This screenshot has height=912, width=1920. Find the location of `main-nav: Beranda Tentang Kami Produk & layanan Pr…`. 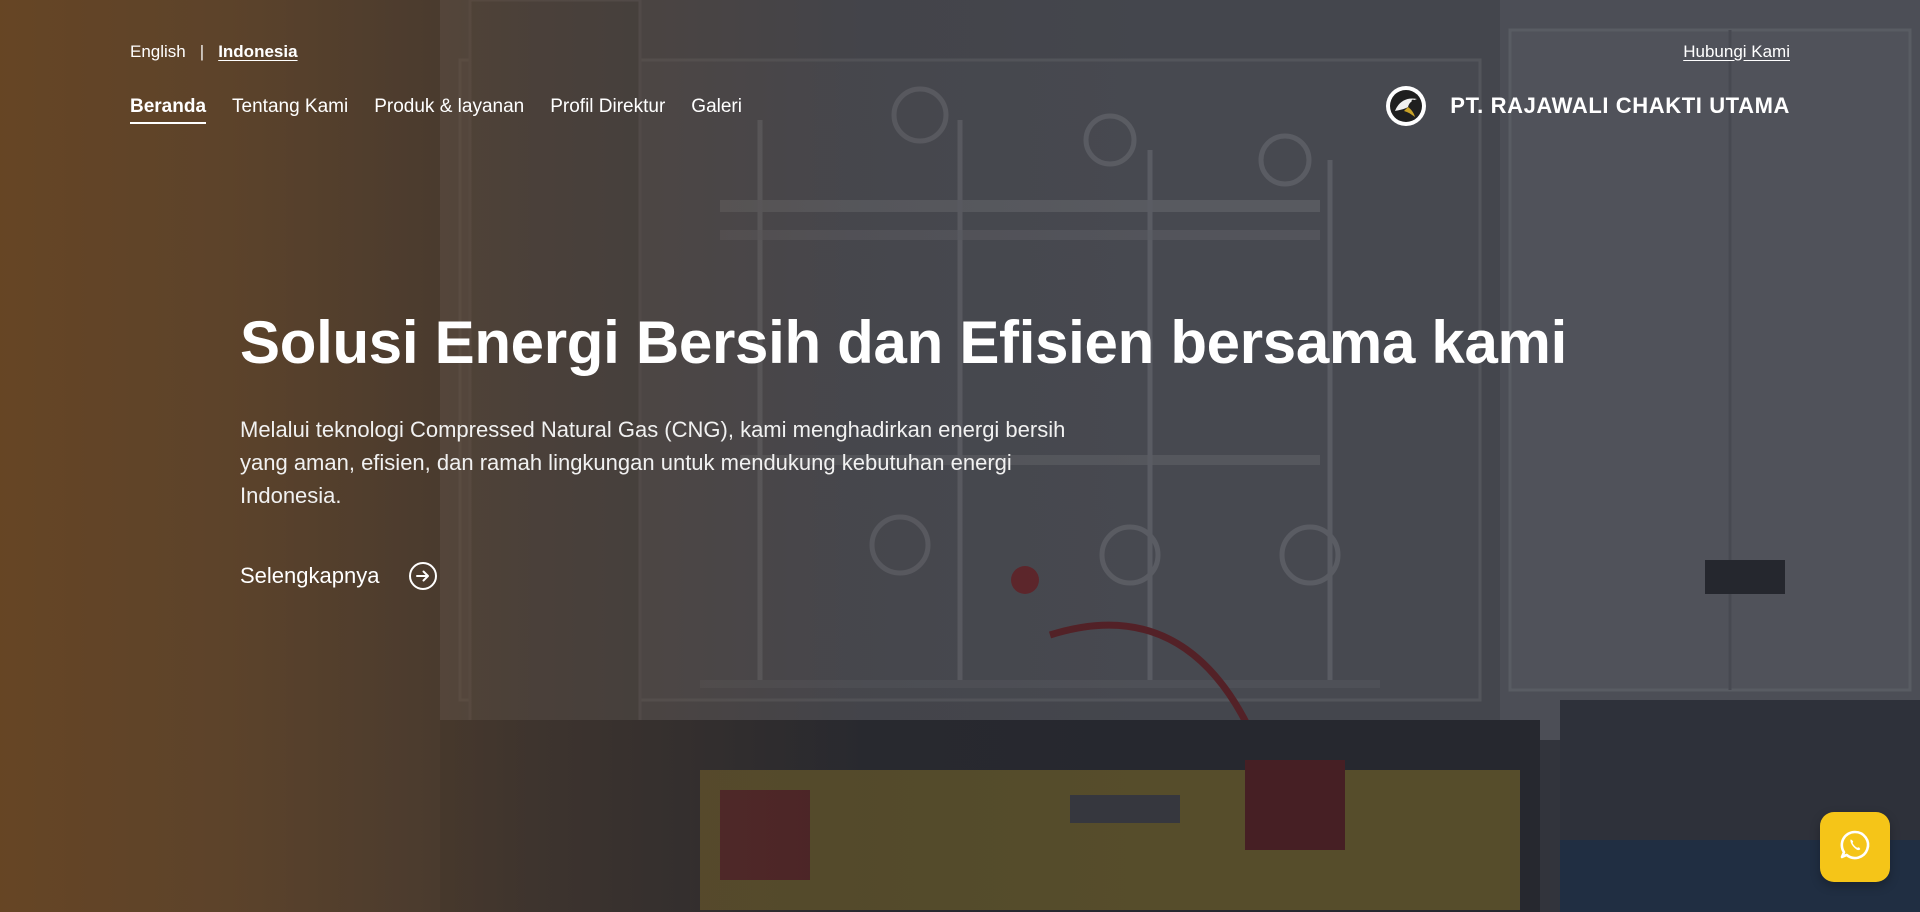

main-nav: Beranda Tentang Kami Produk & layanan Pr… is located at coordinates (436, 110).